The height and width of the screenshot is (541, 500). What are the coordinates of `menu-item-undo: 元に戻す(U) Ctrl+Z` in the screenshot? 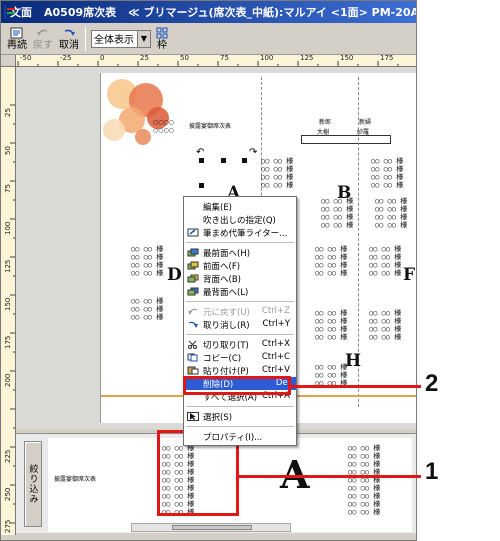 It's located at (240, 311).